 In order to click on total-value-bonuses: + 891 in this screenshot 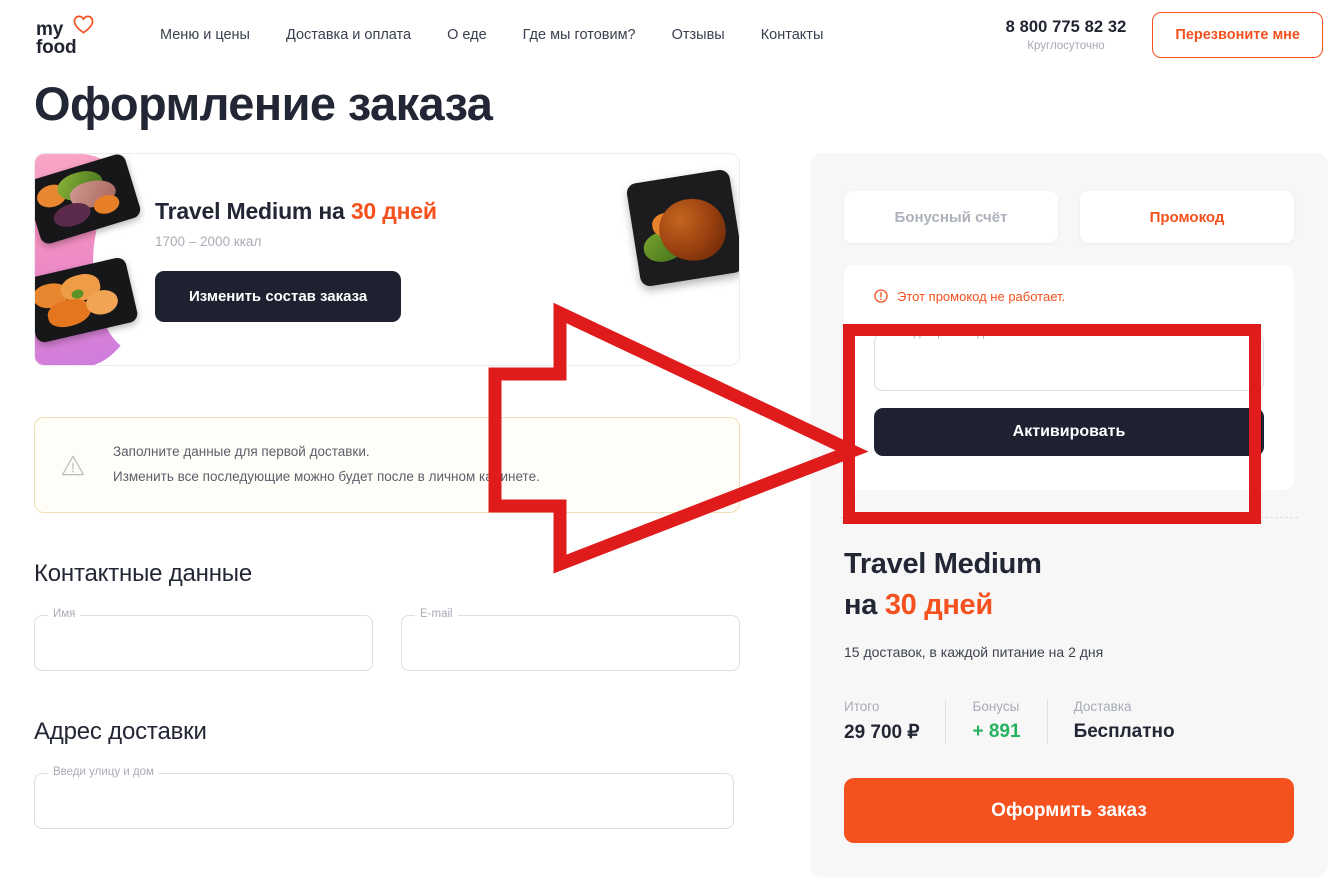, I will do `click(996, 732)`.